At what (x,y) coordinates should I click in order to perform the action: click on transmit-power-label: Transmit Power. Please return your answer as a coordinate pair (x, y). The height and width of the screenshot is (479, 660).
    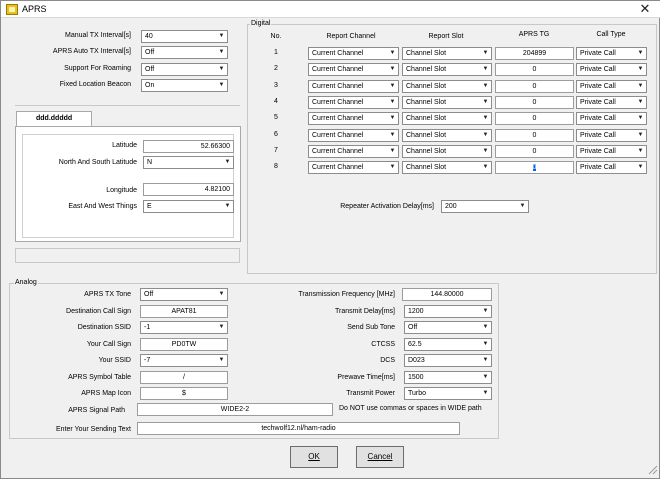
    Looking at the image, I should click on (370, 393).